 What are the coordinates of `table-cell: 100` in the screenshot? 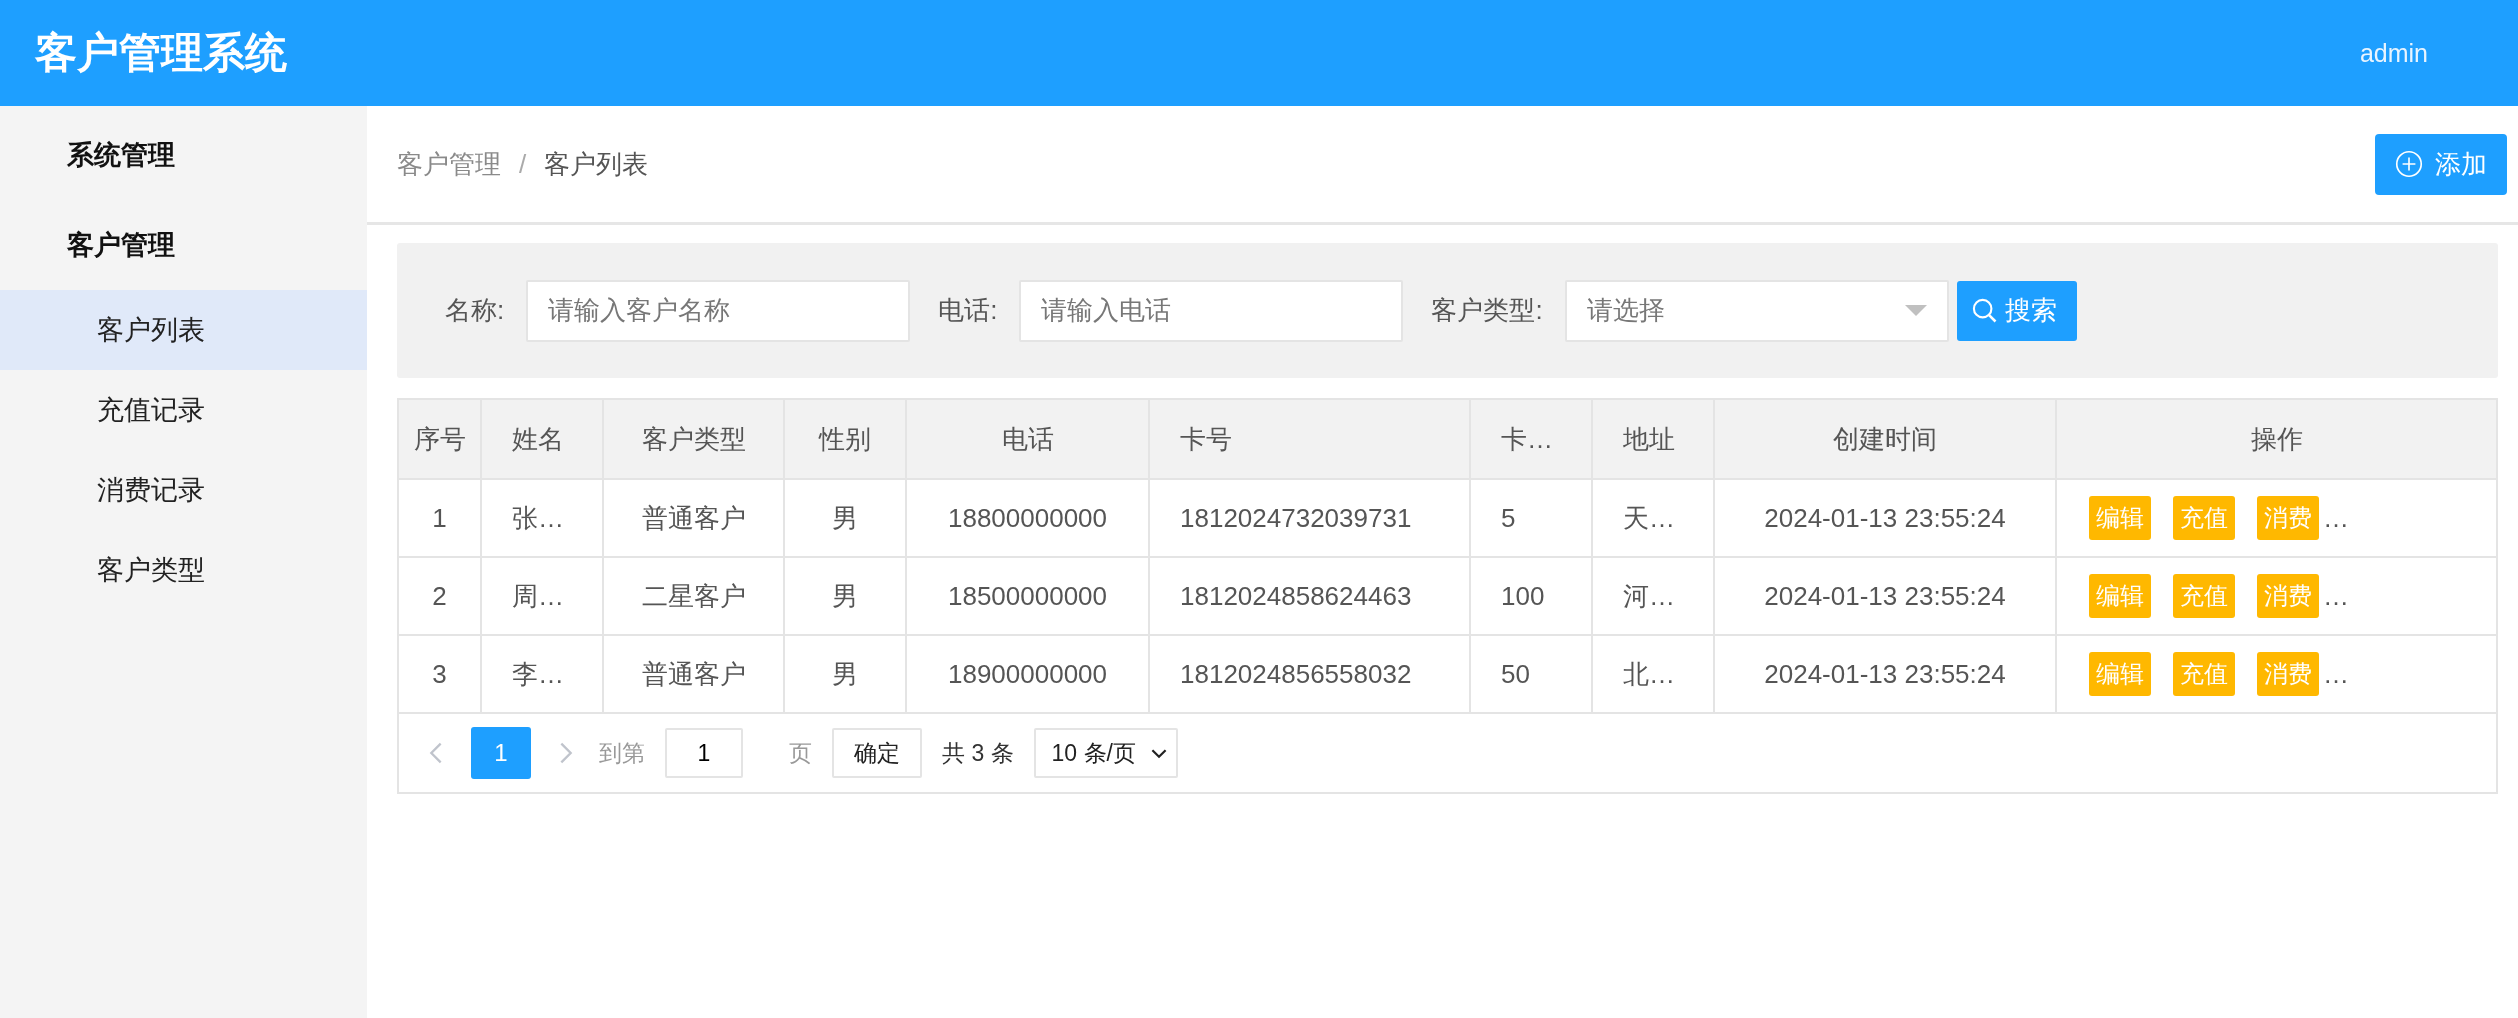 It's located at (1531, 596).